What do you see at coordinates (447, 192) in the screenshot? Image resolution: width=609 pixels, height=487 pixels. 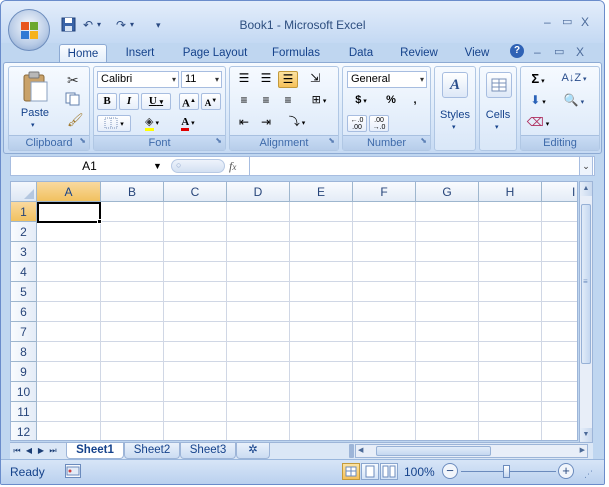 I see `column-header-g: G` at bounding box center [447, 192].